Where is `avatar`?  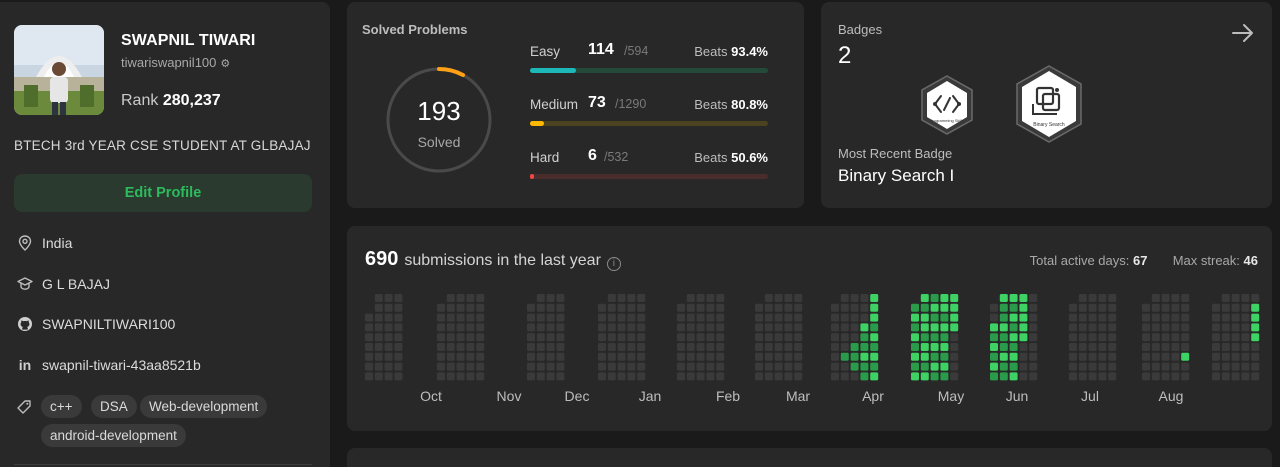 avatar is located at coordinates (59, 70).